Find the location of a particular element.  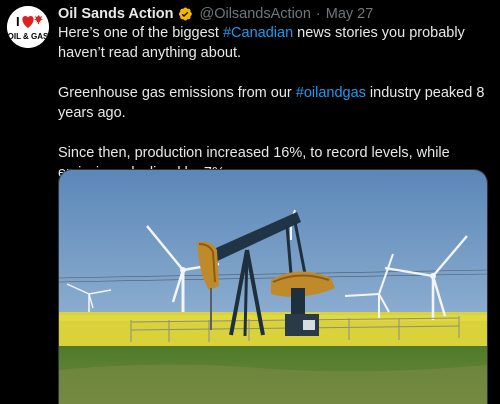

text-segment: Greenhouse gas emissions from our is located at coordinates (177, 93).